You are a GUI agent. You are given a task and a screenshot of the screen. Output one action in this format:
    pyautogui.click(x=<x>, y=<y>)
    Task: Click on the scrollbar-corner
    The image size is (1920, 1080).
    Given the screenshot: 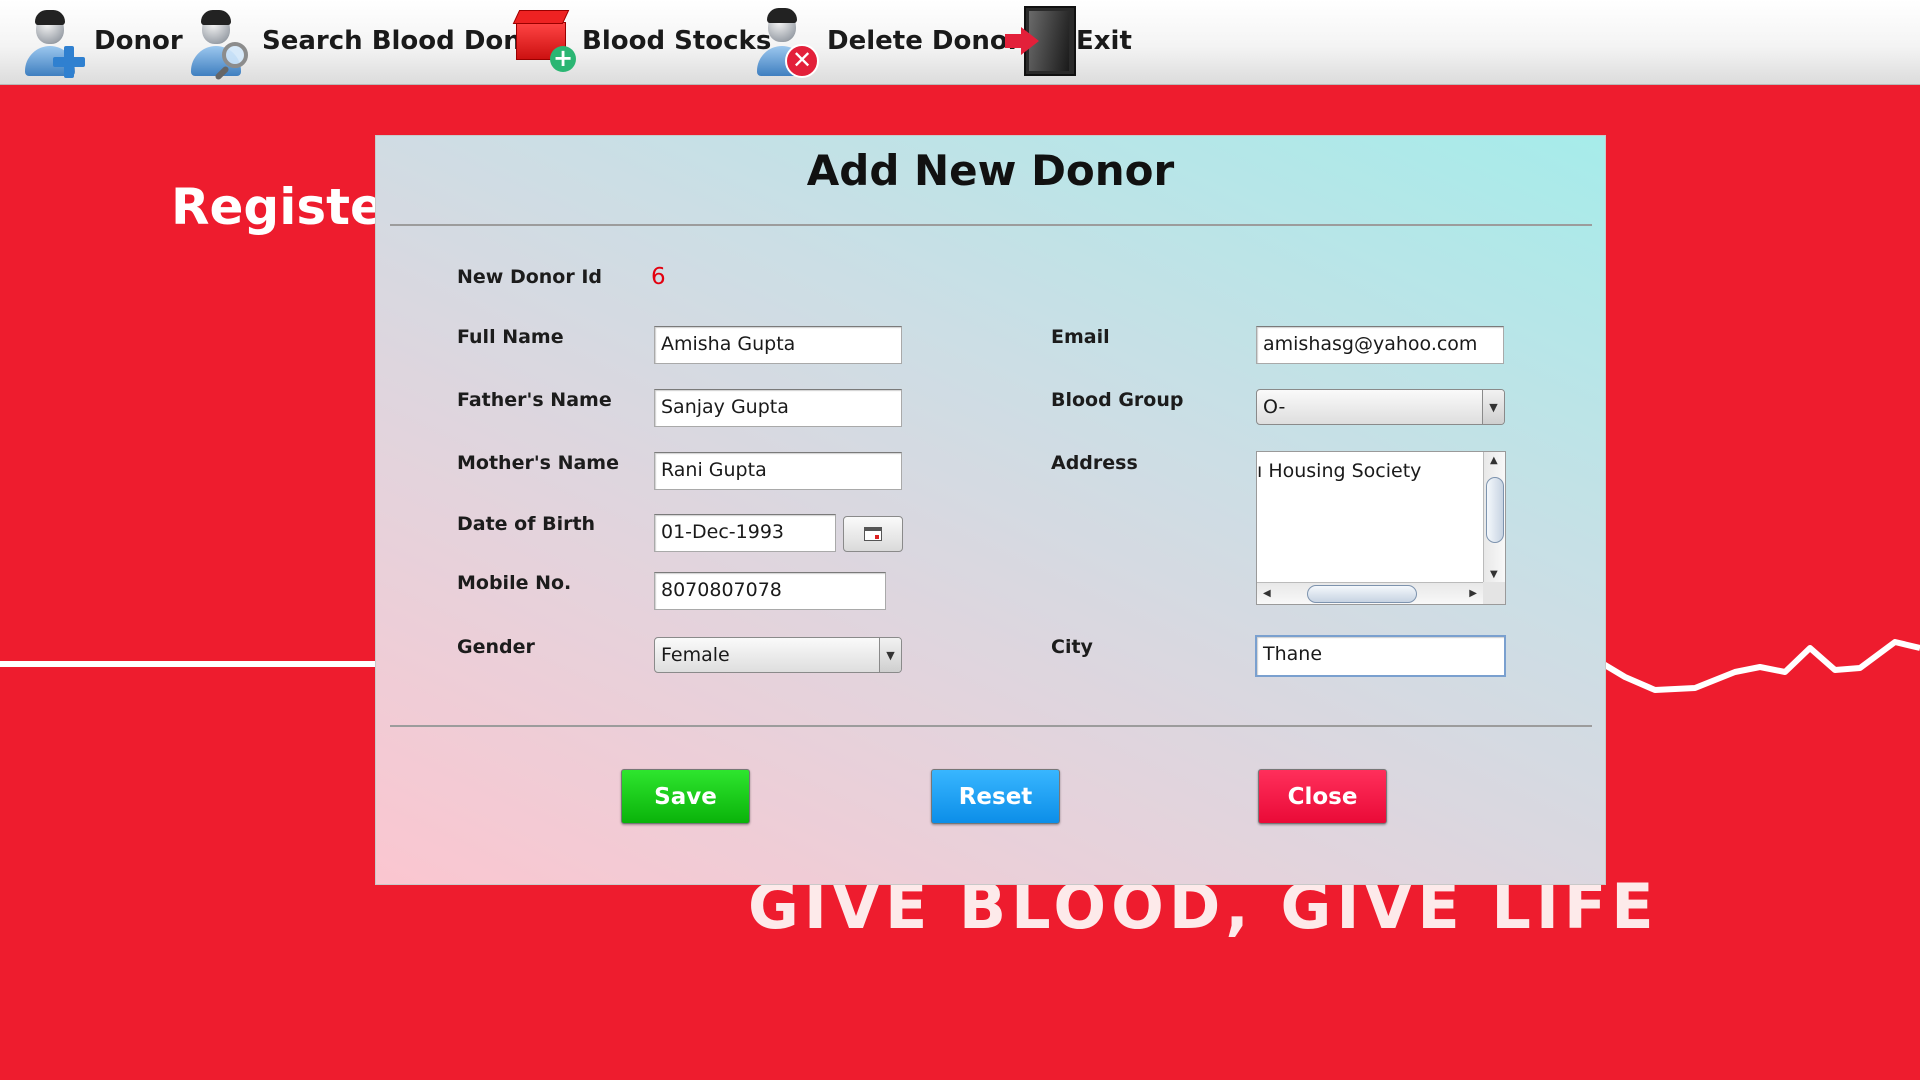 What is the action you would take?
    pyautogui.click(x=1494, y=593)
    